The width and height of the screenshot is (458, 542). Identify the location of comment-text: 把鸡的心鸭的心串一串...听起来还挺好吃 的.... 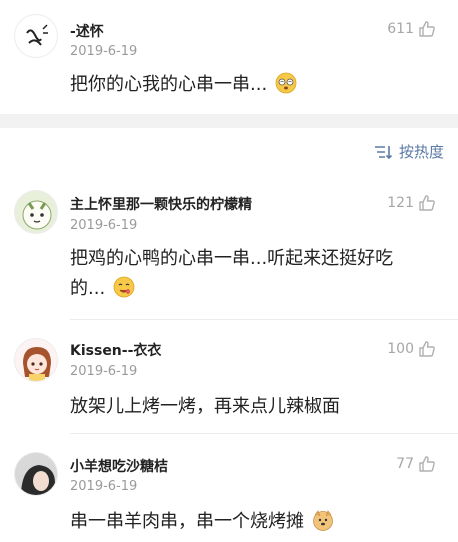
(254, 274).